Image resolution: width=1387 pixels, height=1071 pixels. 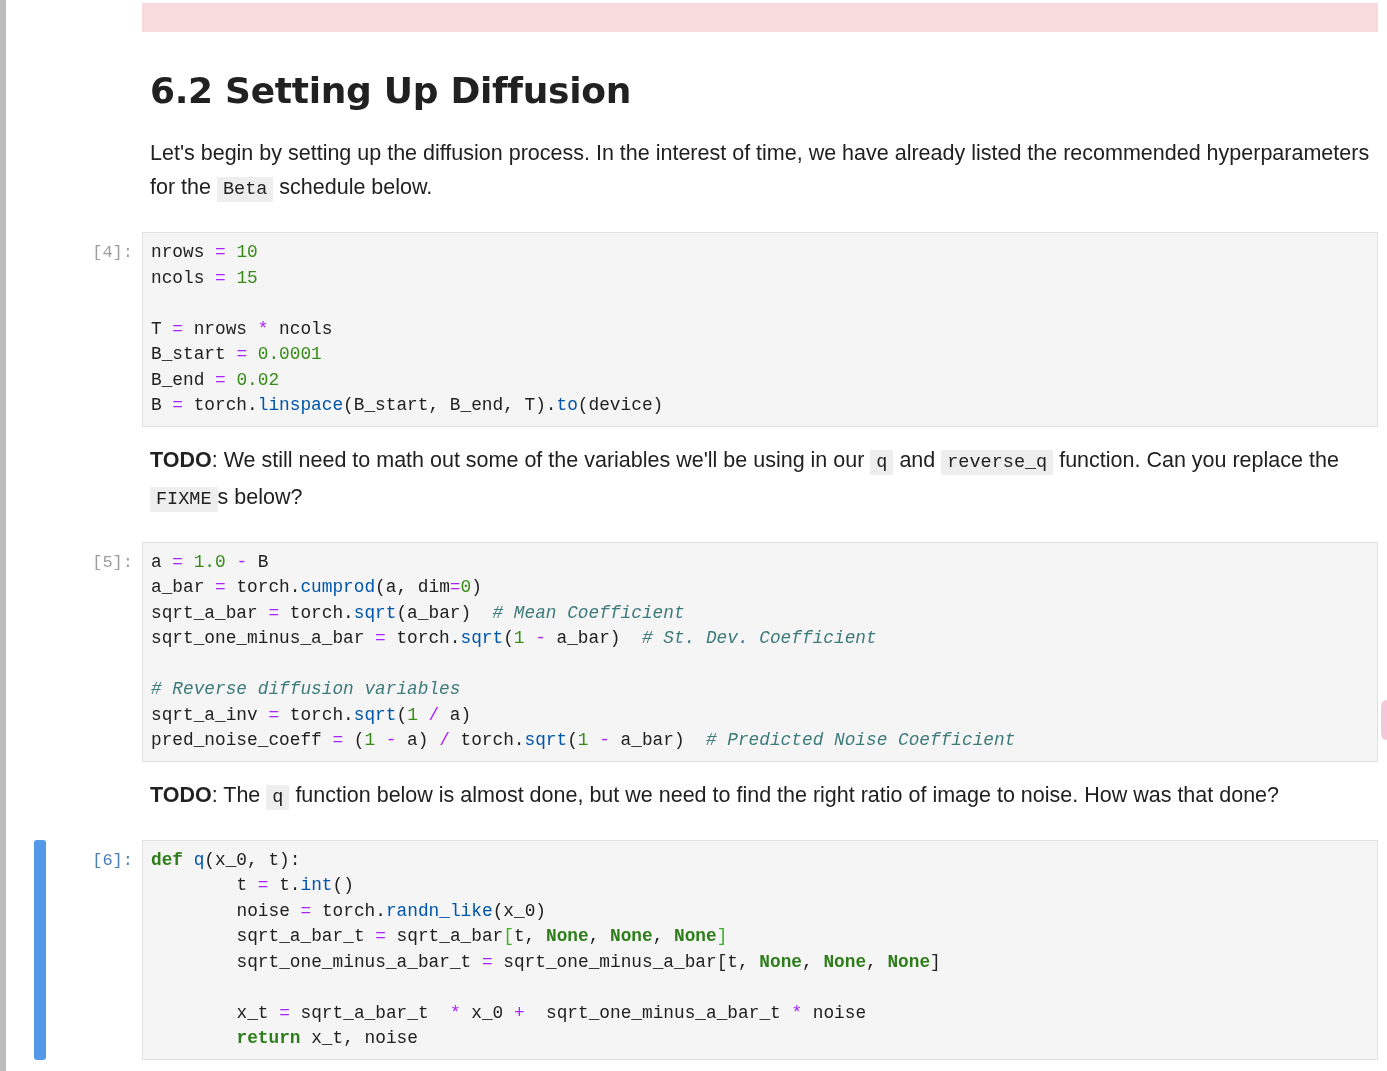 What do you see at coordinates (215, 380) in the screenshot?
I see `code-line: B_end = 0.02` at bounding box center [215, 380].